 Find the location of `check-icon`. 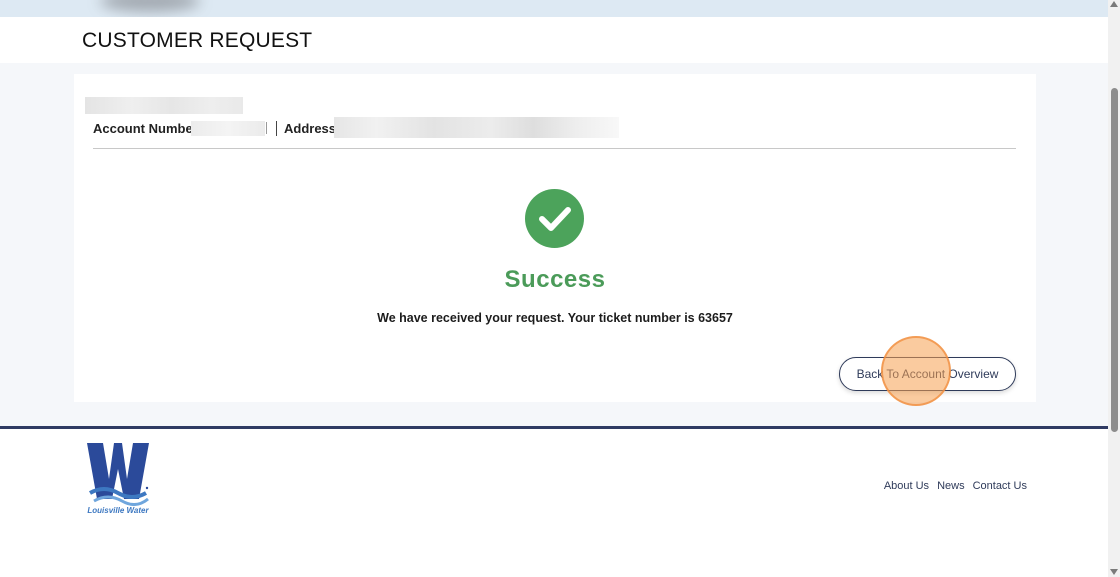

check-icon is located at coordinates (554, 218).